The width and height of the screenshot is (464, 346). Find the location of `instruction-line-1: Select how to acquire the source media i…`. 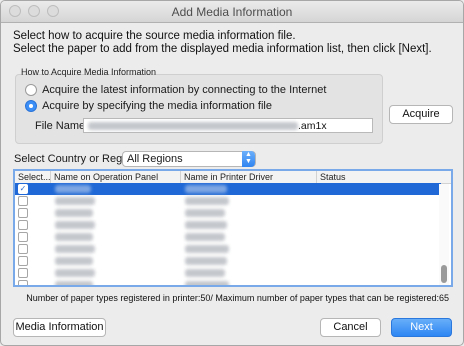

instruction-line-1: Select how to acquire the source media i… is located at coordinates (154, 36).